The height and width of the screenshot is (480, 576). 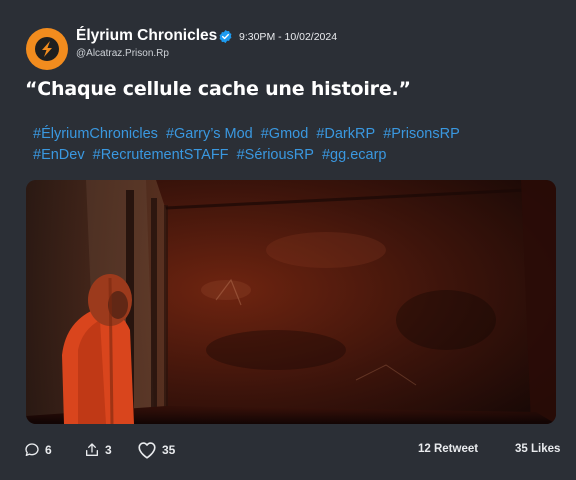 What do you see at coordinates (275, 155) in the screenshot?
I see `hashtag-link: #SériousRP` at bounding box center [275, 155].